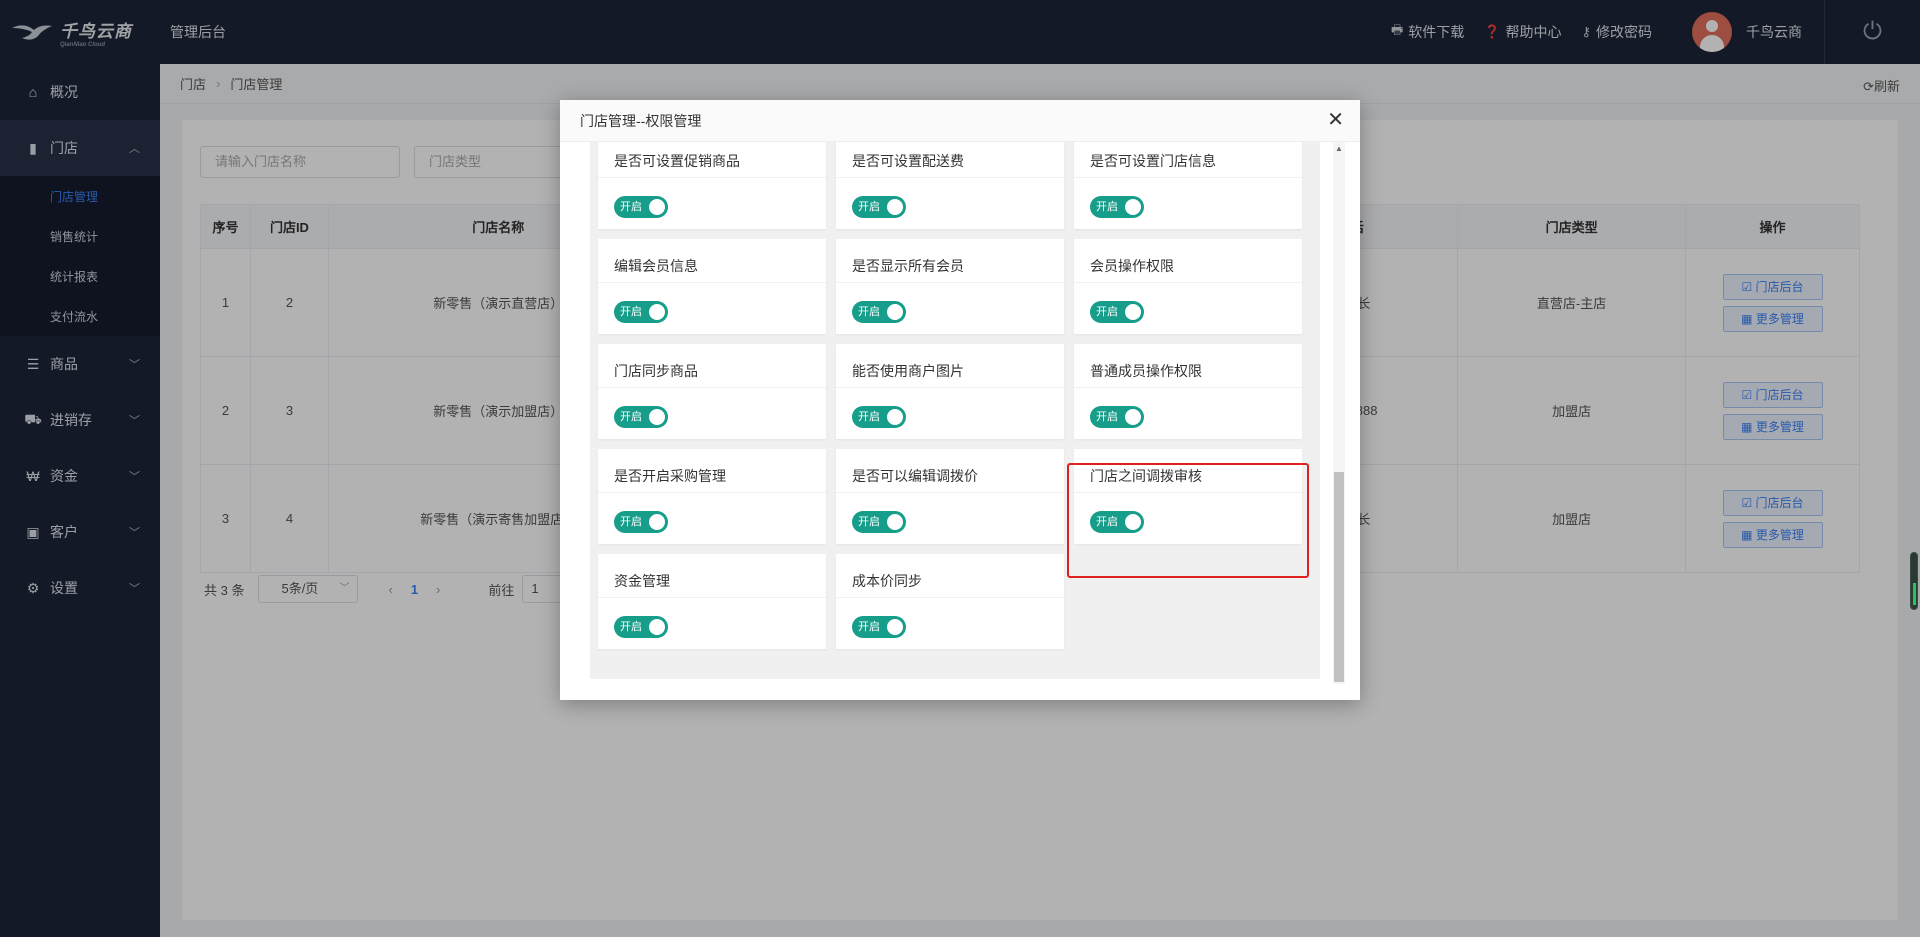 Image resolution: width=1920 pixels, height=937 pixels. Describe the element at coordinates (960, 121) in the screenshot. I see `modal-title: 门店管理--权限管理` at that location.